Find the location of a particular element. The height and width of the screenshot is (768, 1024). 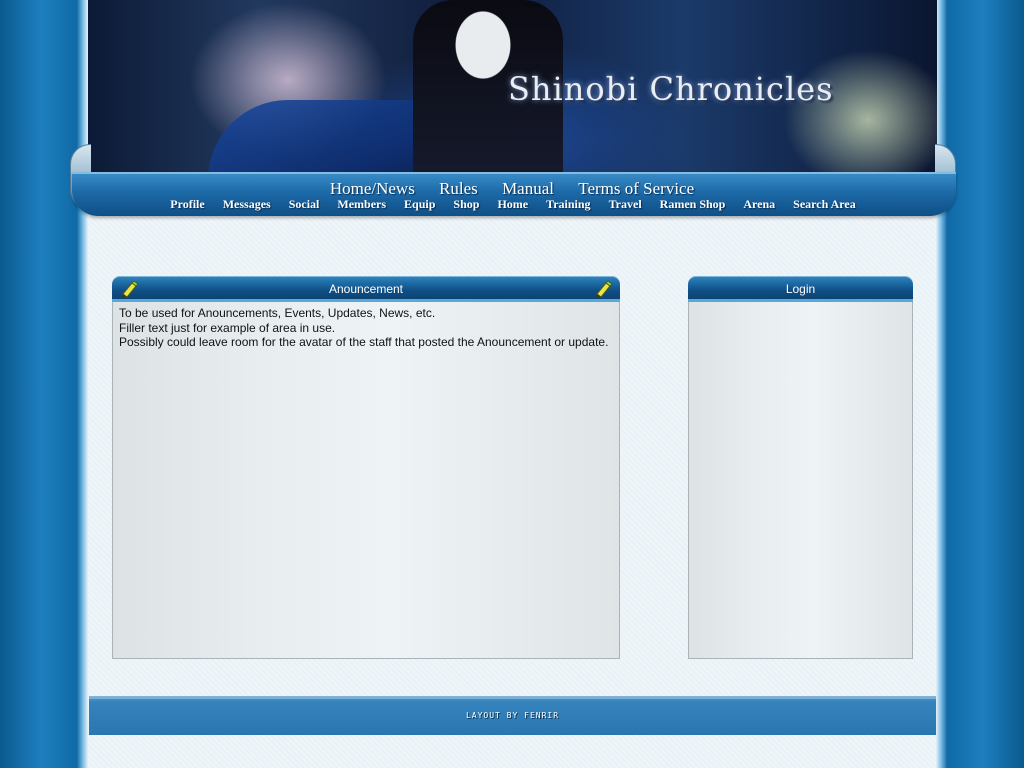

nav-link-members: Members is located at coordinates (361, 204).